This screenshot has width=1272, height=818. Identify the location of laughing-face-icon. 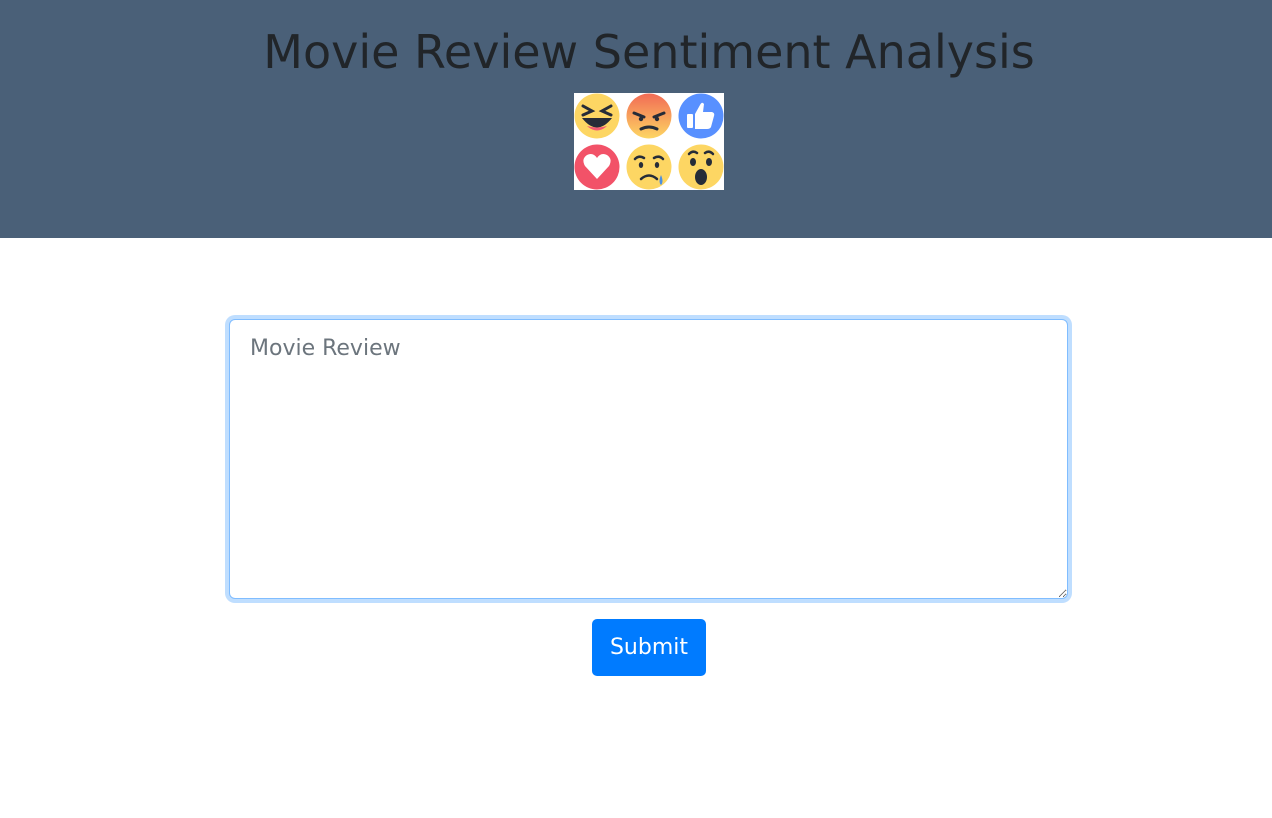
(597, 116).